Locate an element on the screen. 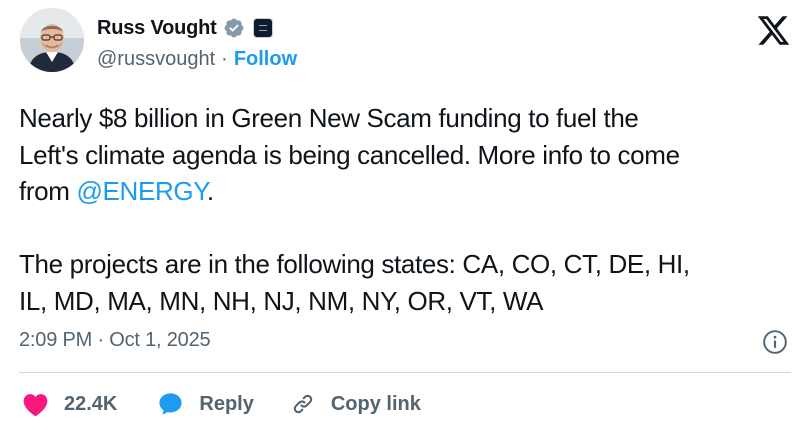 The width and height of the screenshot is (808, 430). avatar is located at coordinates (52, 40).